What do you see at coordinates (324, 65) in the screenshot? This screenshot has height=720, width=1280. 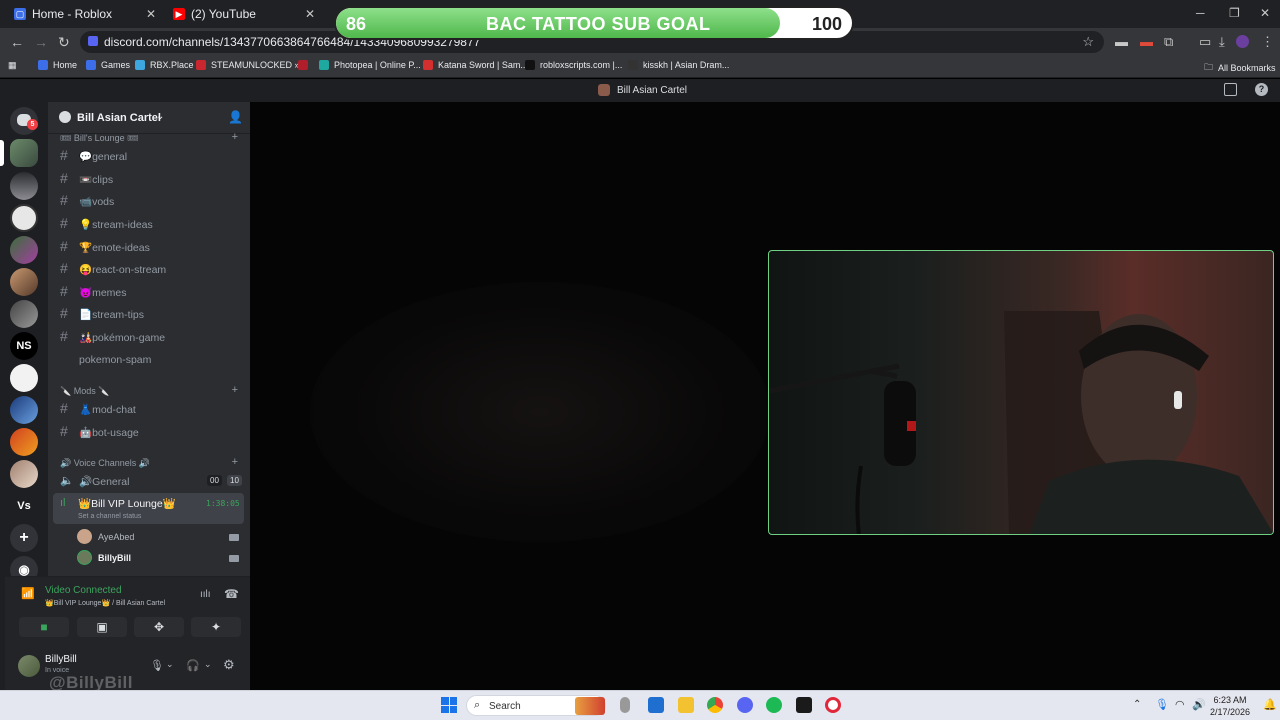 I see `photopea-icon` at bounding box center [324, 65].